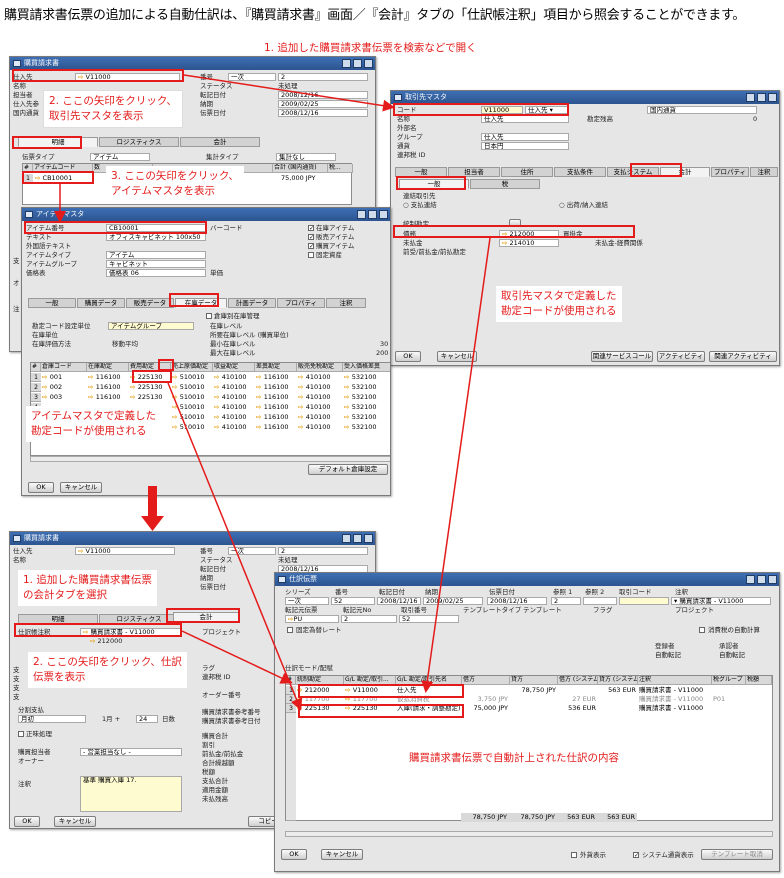  What do you see at coordinates (514, 758) in the screenshot?
I see `annotation-je-note: 購買請求書伝票で自動計上された仕訳の内容` at bounding box center [514, 758].